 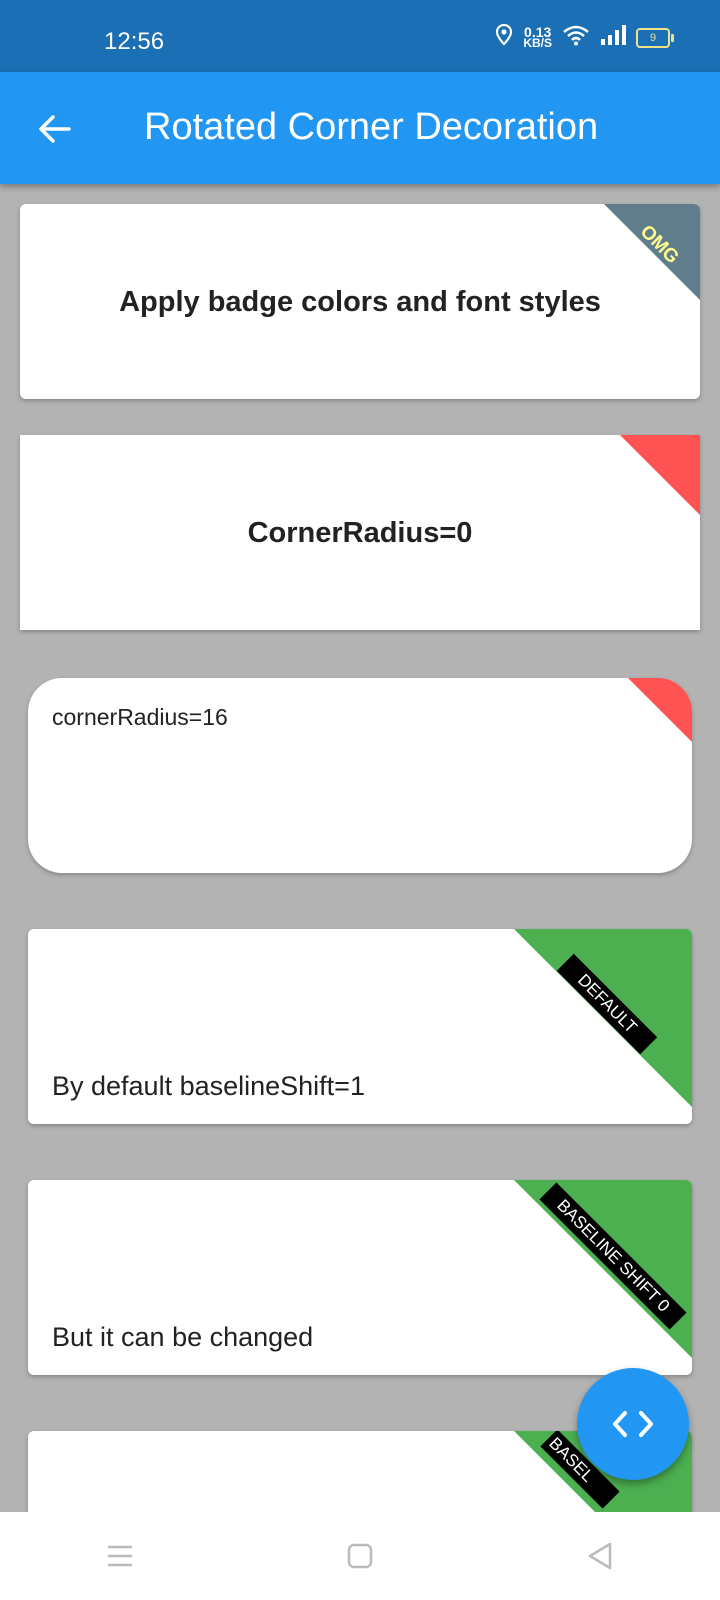 I want to click on card-corner-radius-0: CornerRadius=0, so click(x=360, y=532).